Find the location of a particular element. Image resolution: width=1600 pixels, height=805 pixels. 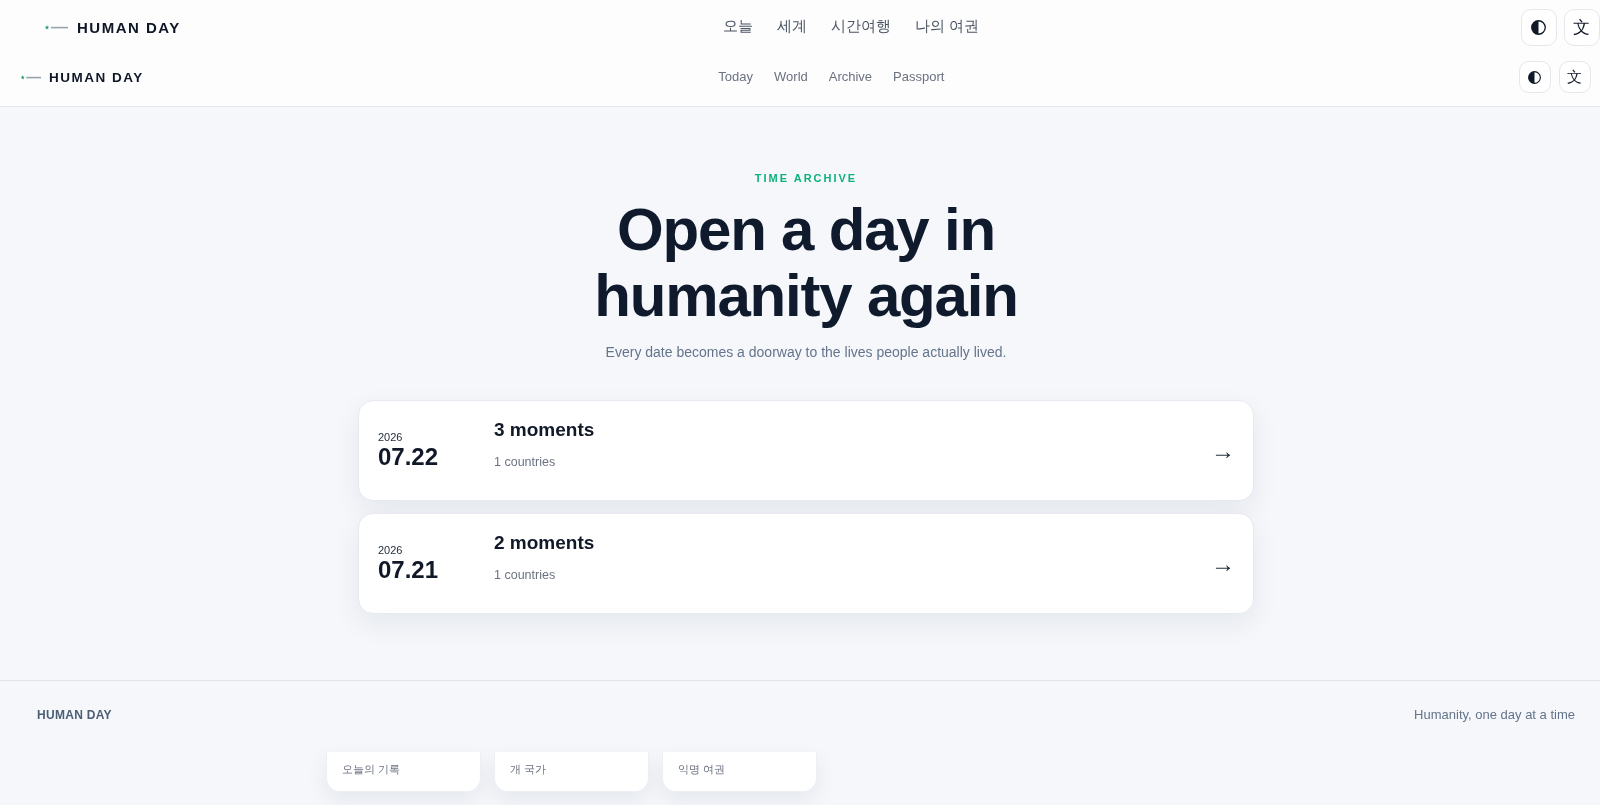

nav-link: 시간여행 is located at coordinates (860, 27).